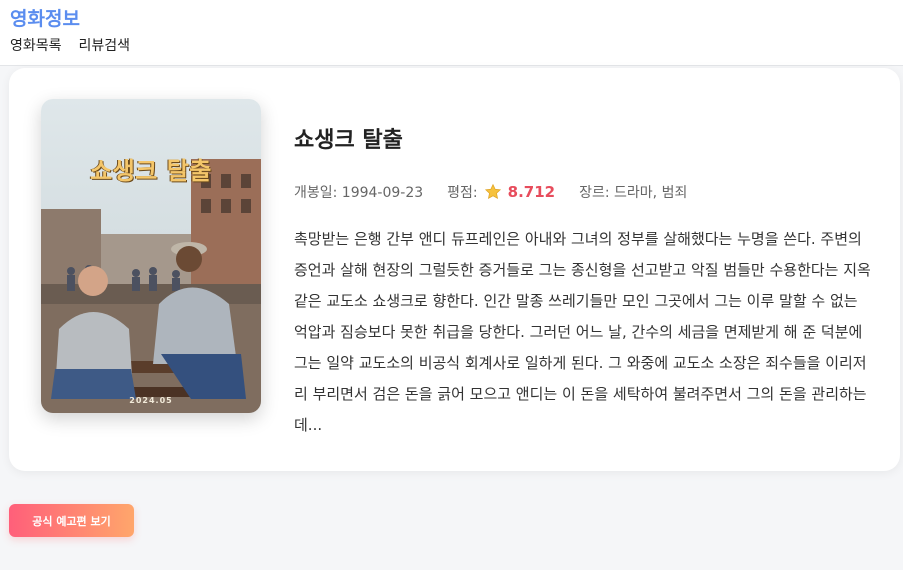 Image resolution: width=903 pixels, height=570 pixels. What do you see at coordinates (492, 191) in the screenshot?
I see `star-icon` at bounding box center [492, 191].